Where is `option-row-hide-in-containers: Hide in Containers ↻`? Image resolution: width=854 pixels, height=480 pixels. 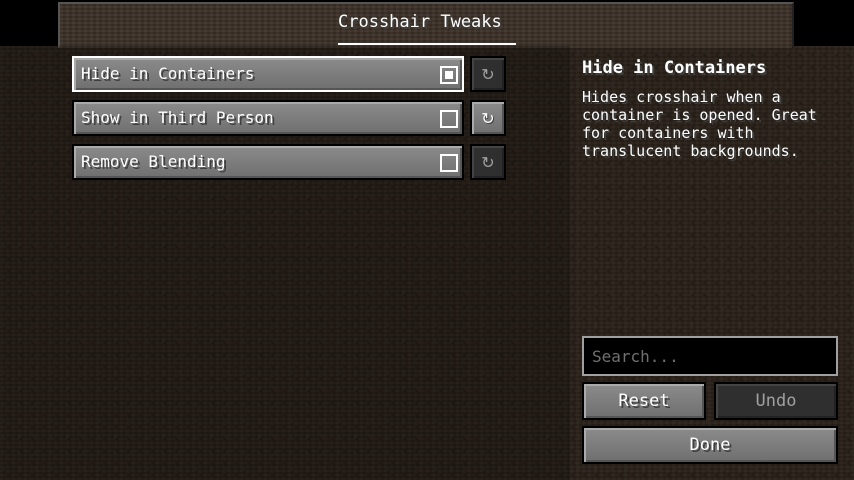
option-row-hide-in-containers: Hide in Containers ↻ is located at coordinates (290, 74).